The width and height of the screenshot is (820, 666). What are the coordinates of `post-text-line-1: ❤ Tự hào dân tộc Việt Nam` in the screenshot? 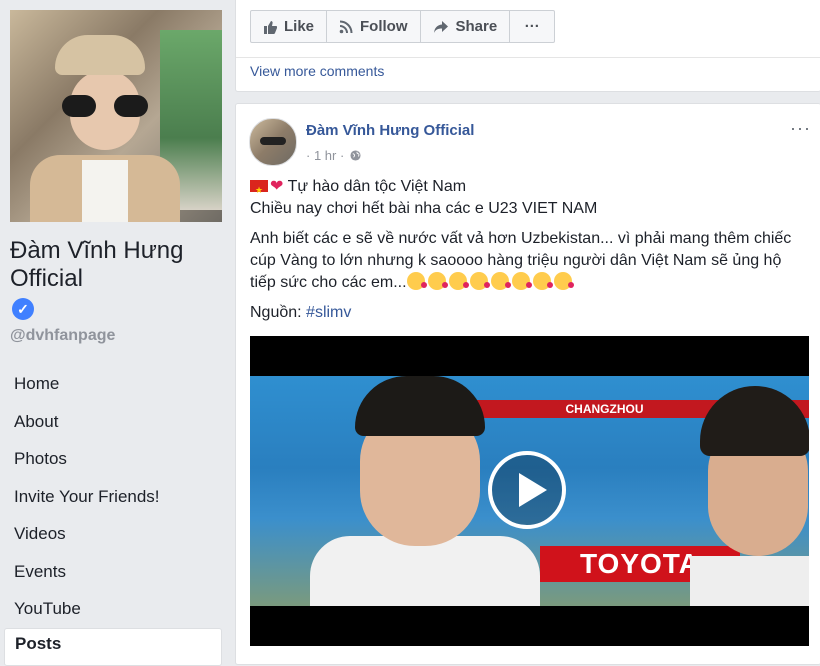 It's located at (530, 188).